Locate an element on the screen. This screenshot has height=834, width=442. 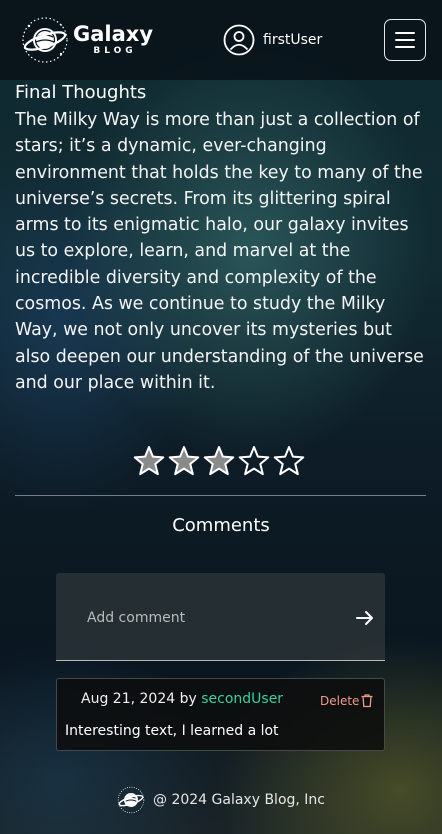
divider is located at coordinates (220, 495).